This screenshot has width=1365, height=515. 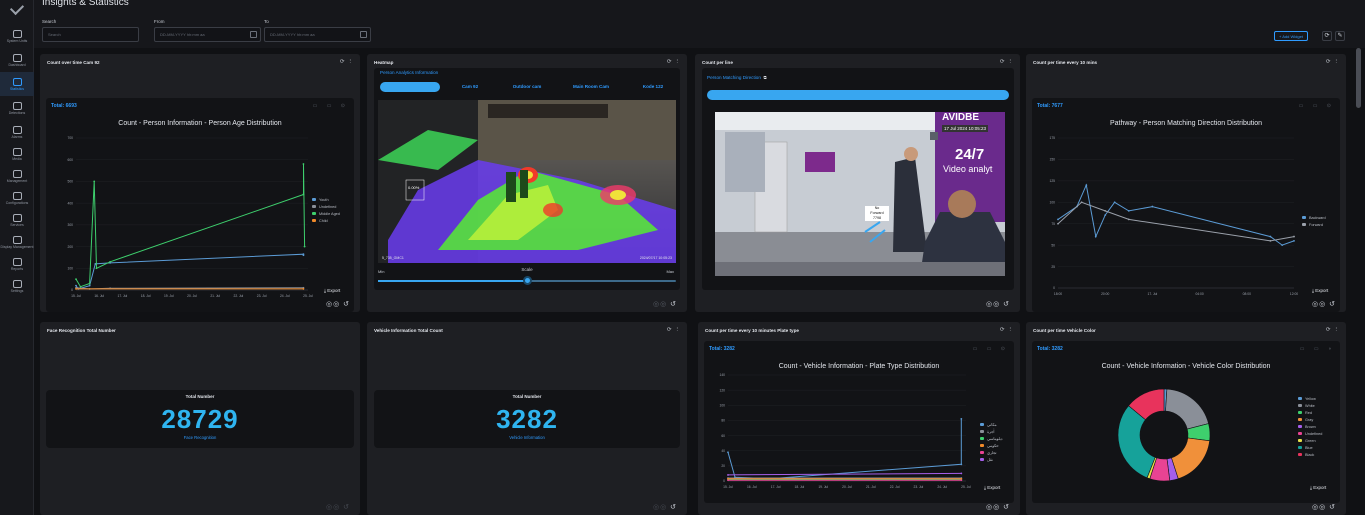 I want to click on logo-icon, so click(x=17, y=8).